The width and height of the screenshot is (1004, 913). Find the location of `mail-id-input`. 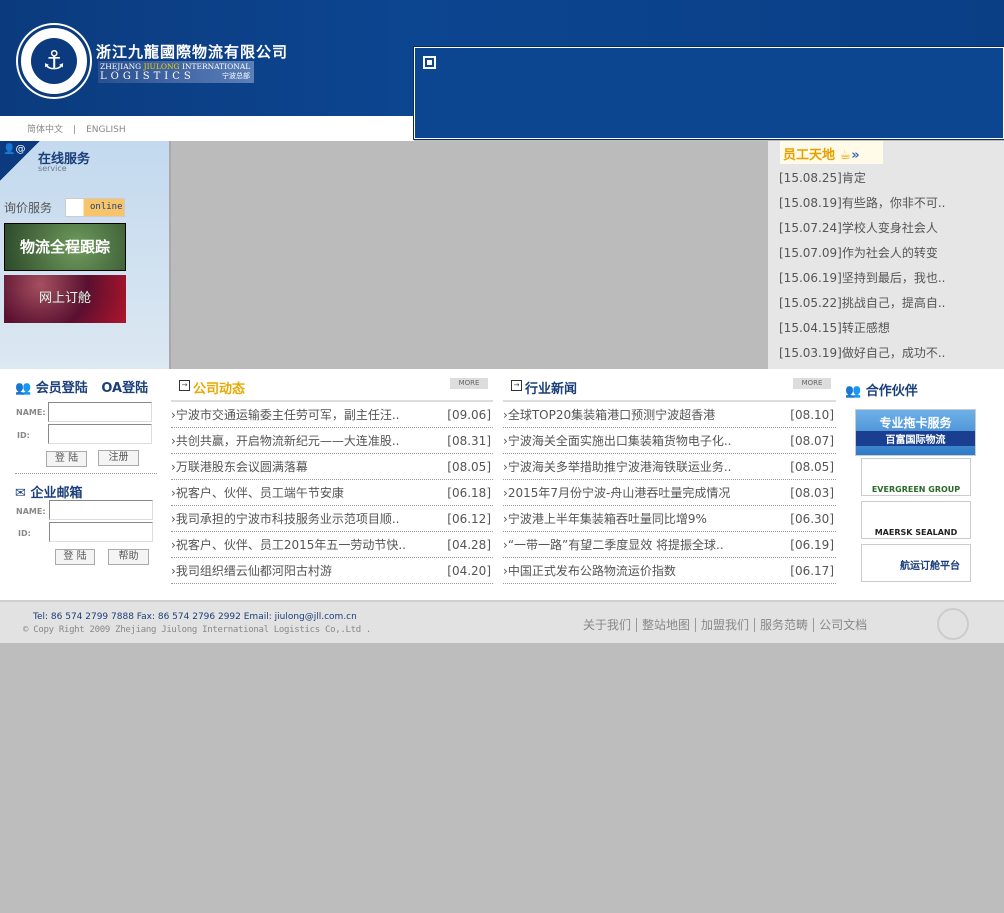

mail-id-input is located at coordinates (101, 532).